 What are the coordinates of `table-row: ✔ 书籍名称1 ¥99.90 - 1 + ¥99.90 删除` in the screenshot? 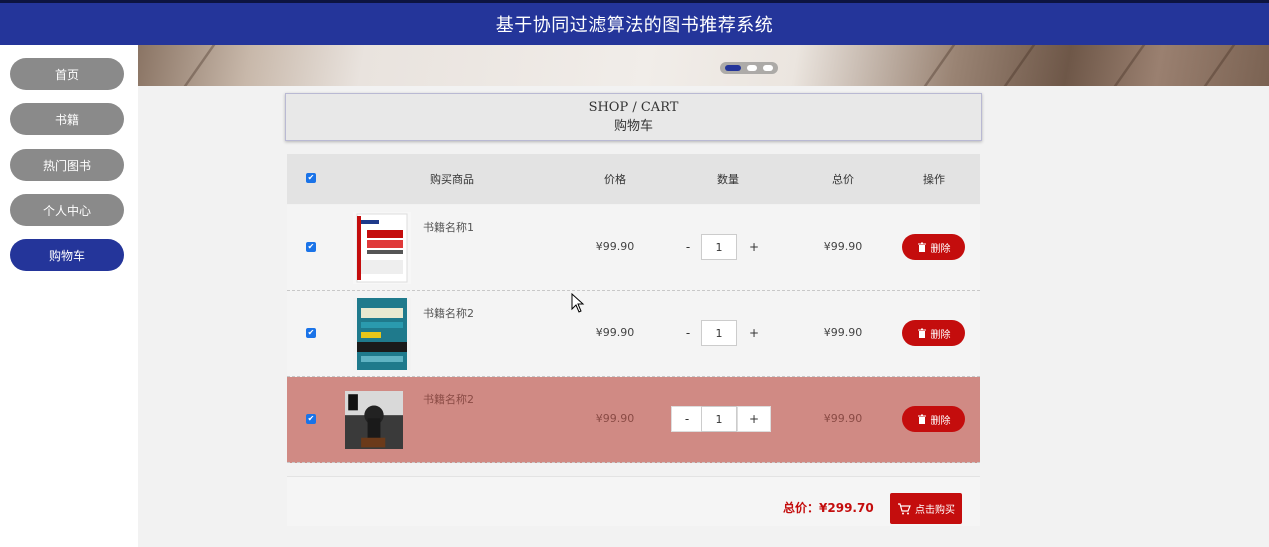 It's located at (633, 248).